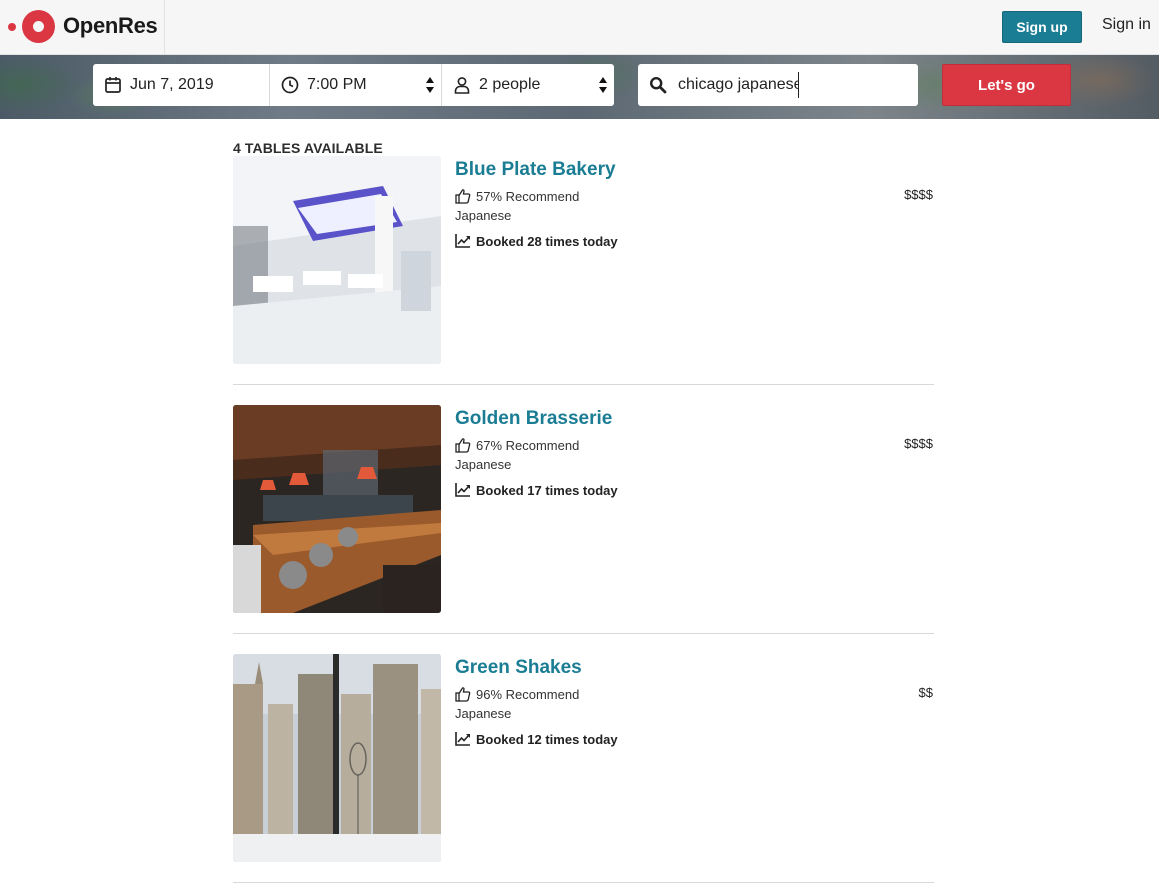  I want to click on date-value: Jun 7, 2019, so click(172, 84).